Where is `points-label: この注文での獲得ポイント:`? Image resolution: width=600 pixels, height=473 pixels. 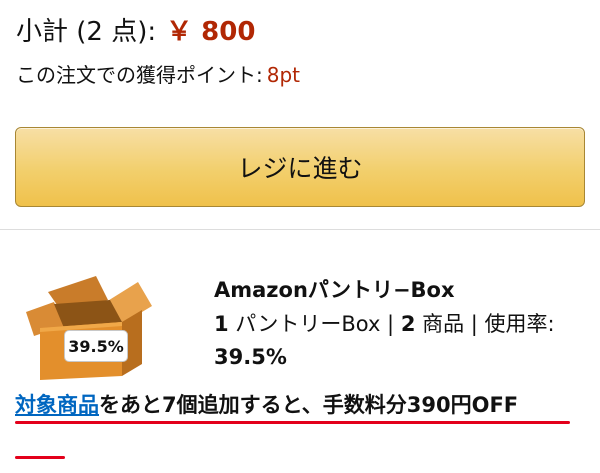
points-label: この注文での獲得ポイント: is located at coordinates (139, 75).